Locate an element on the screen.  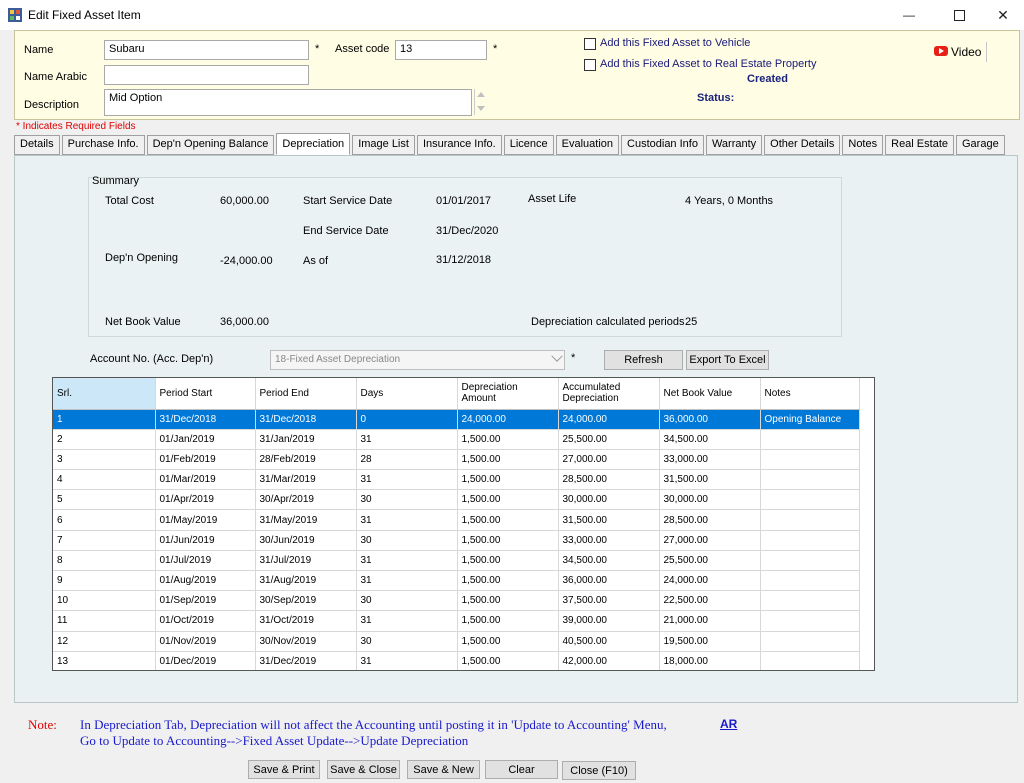
video-button is located at coordinates (941, 51).